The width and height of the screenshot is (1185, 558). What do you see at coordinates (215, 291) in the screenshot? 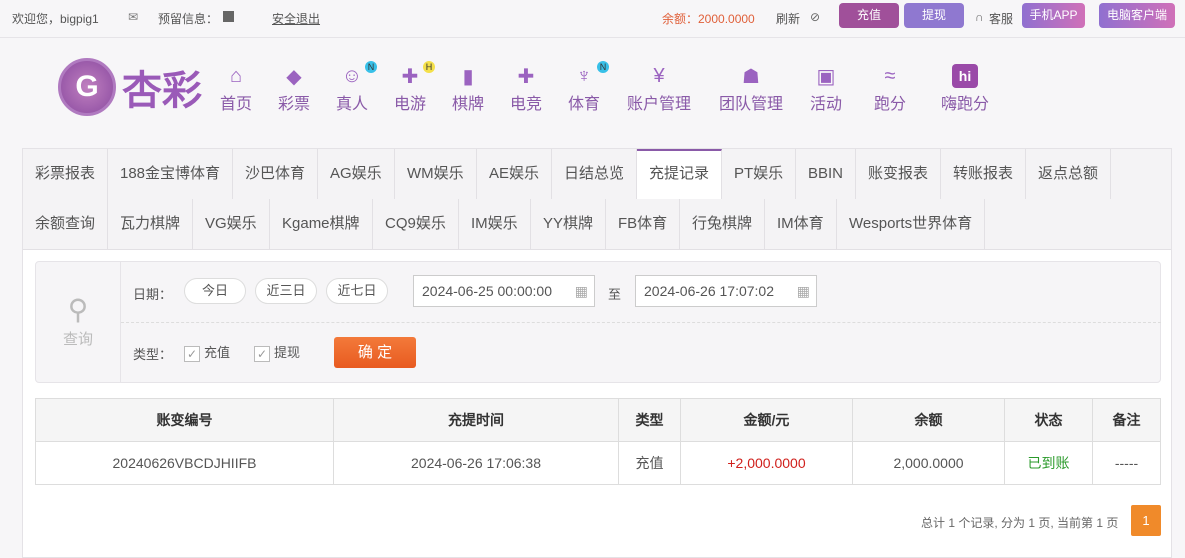
I see `today-button: 今日` at bounding box center [215, 291].